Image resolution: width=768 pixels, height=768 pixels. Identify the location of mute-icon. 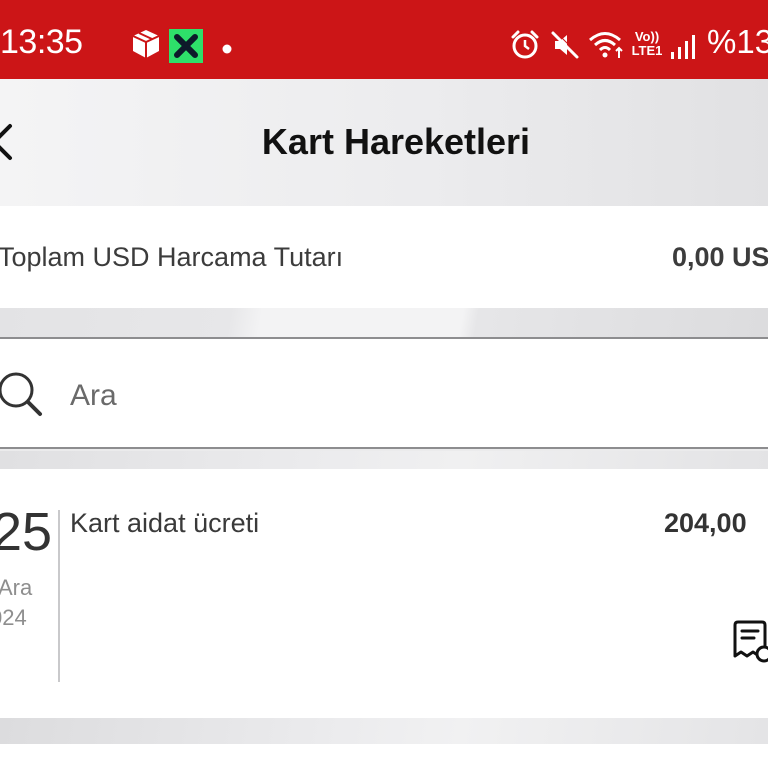
(565, 47).